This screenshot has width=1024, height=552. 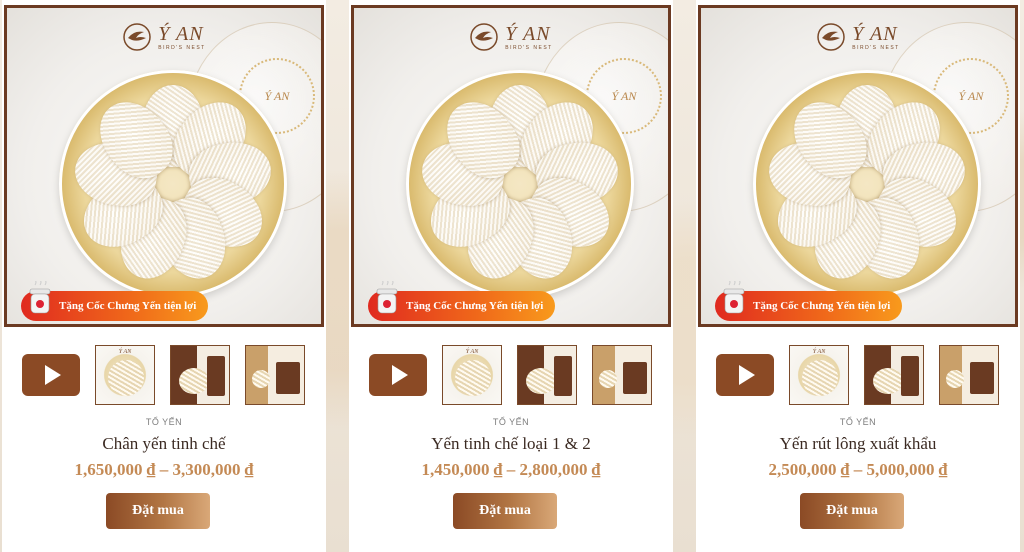 What do you see at coordinates (511, 469) in the screenshot?
I see `product-price: 1,450,000 ₫ – 2,800,000 ₫` at bounding box center [511, 469].